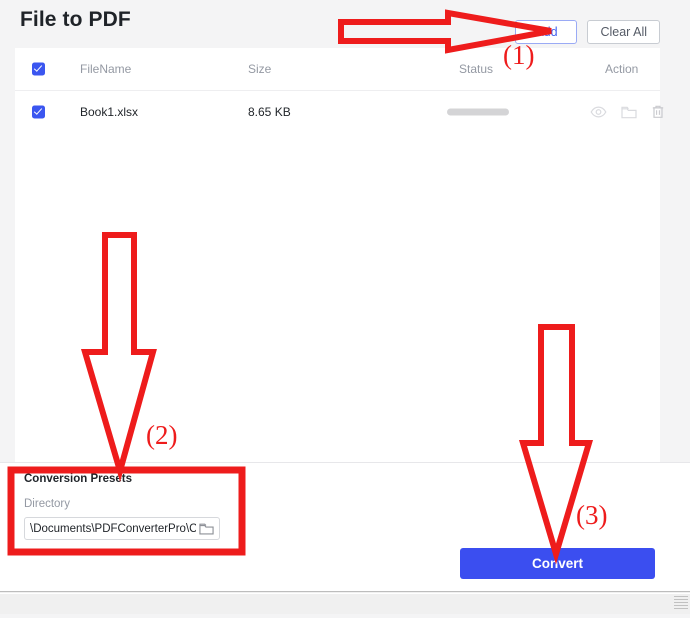 The height and width of the screenshot is (618, 690). Describe the element at coordinates (557, 563) in the screenshot. I see `convert-button: Convert` at that location.